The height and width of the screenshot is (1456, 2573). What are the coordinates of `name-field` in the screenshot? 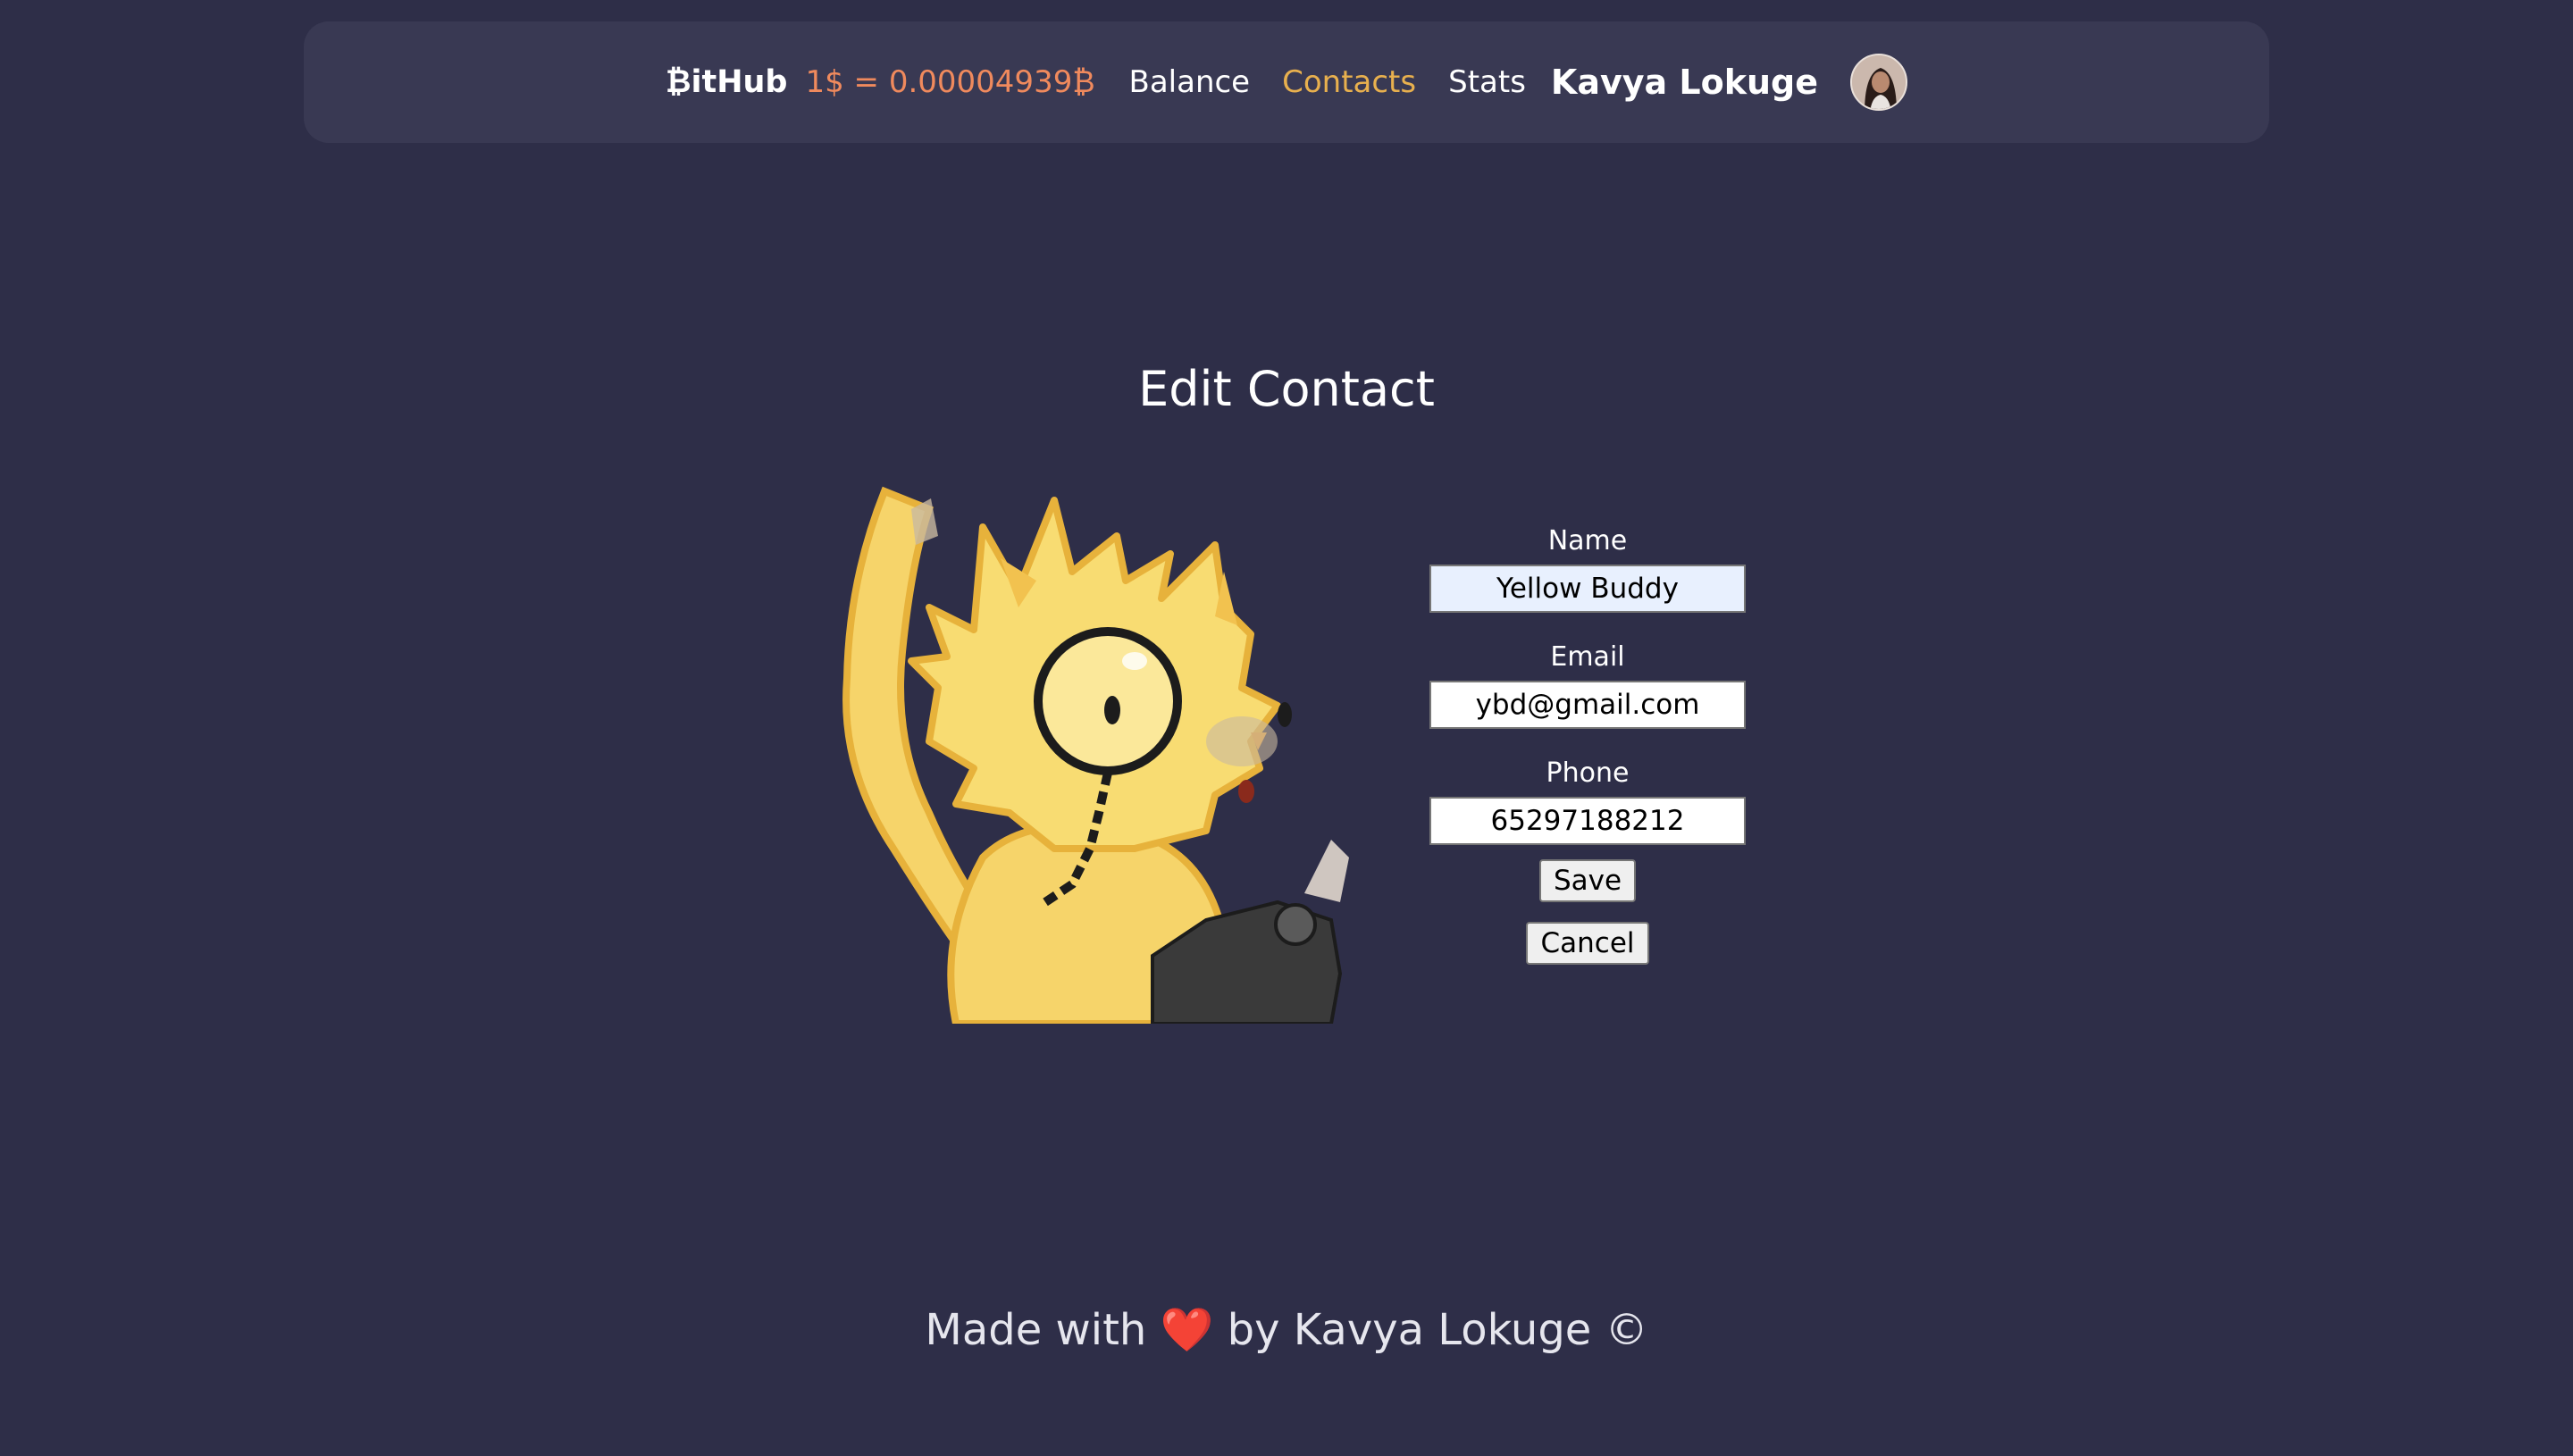 It's located at (1587, 589).